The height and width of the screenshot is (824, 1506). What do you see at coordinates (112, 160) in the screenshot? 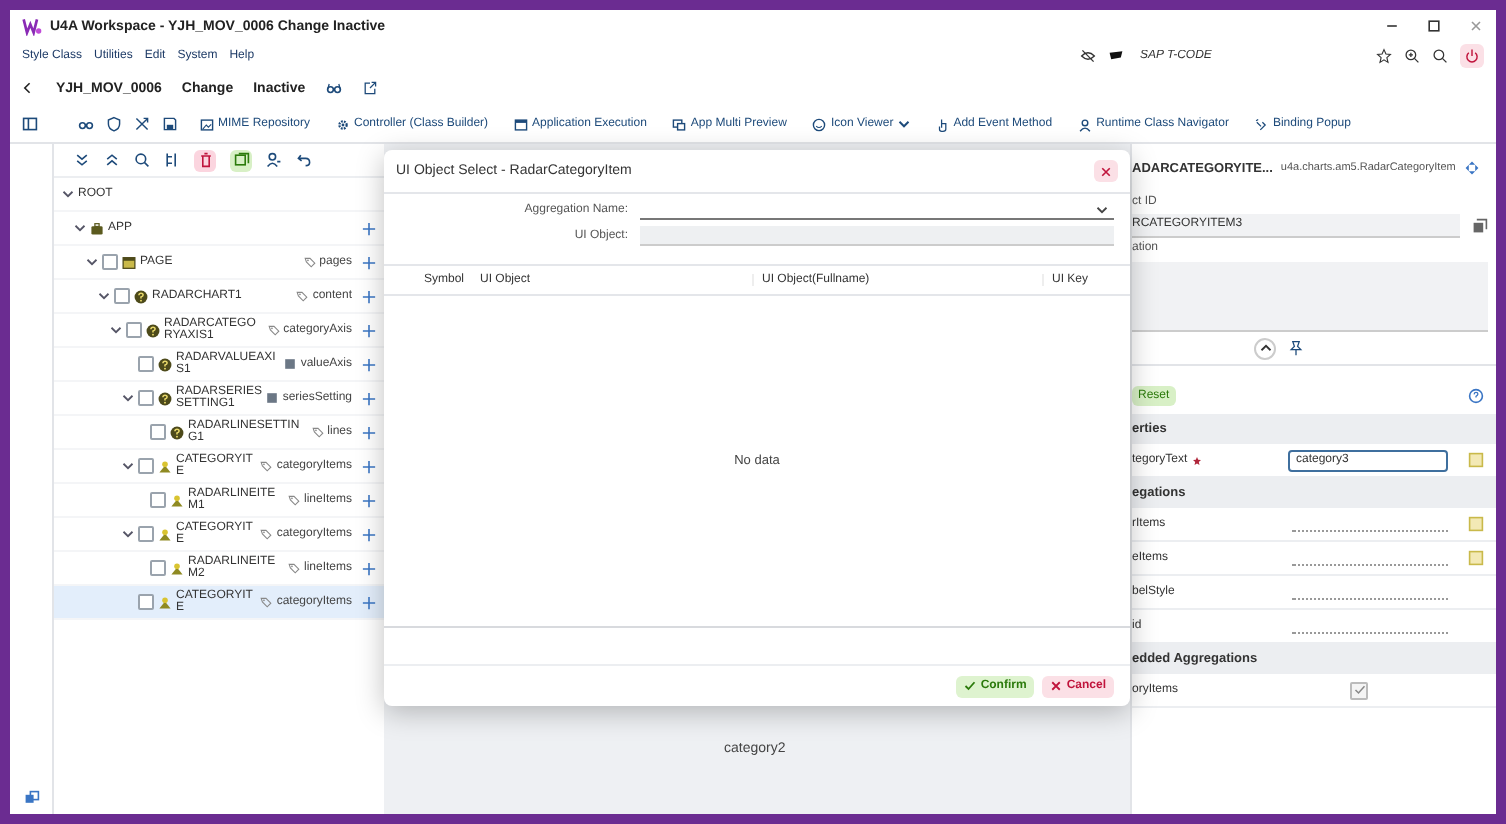
I see `collapse-all-icon` at bounding box center [112, 160].